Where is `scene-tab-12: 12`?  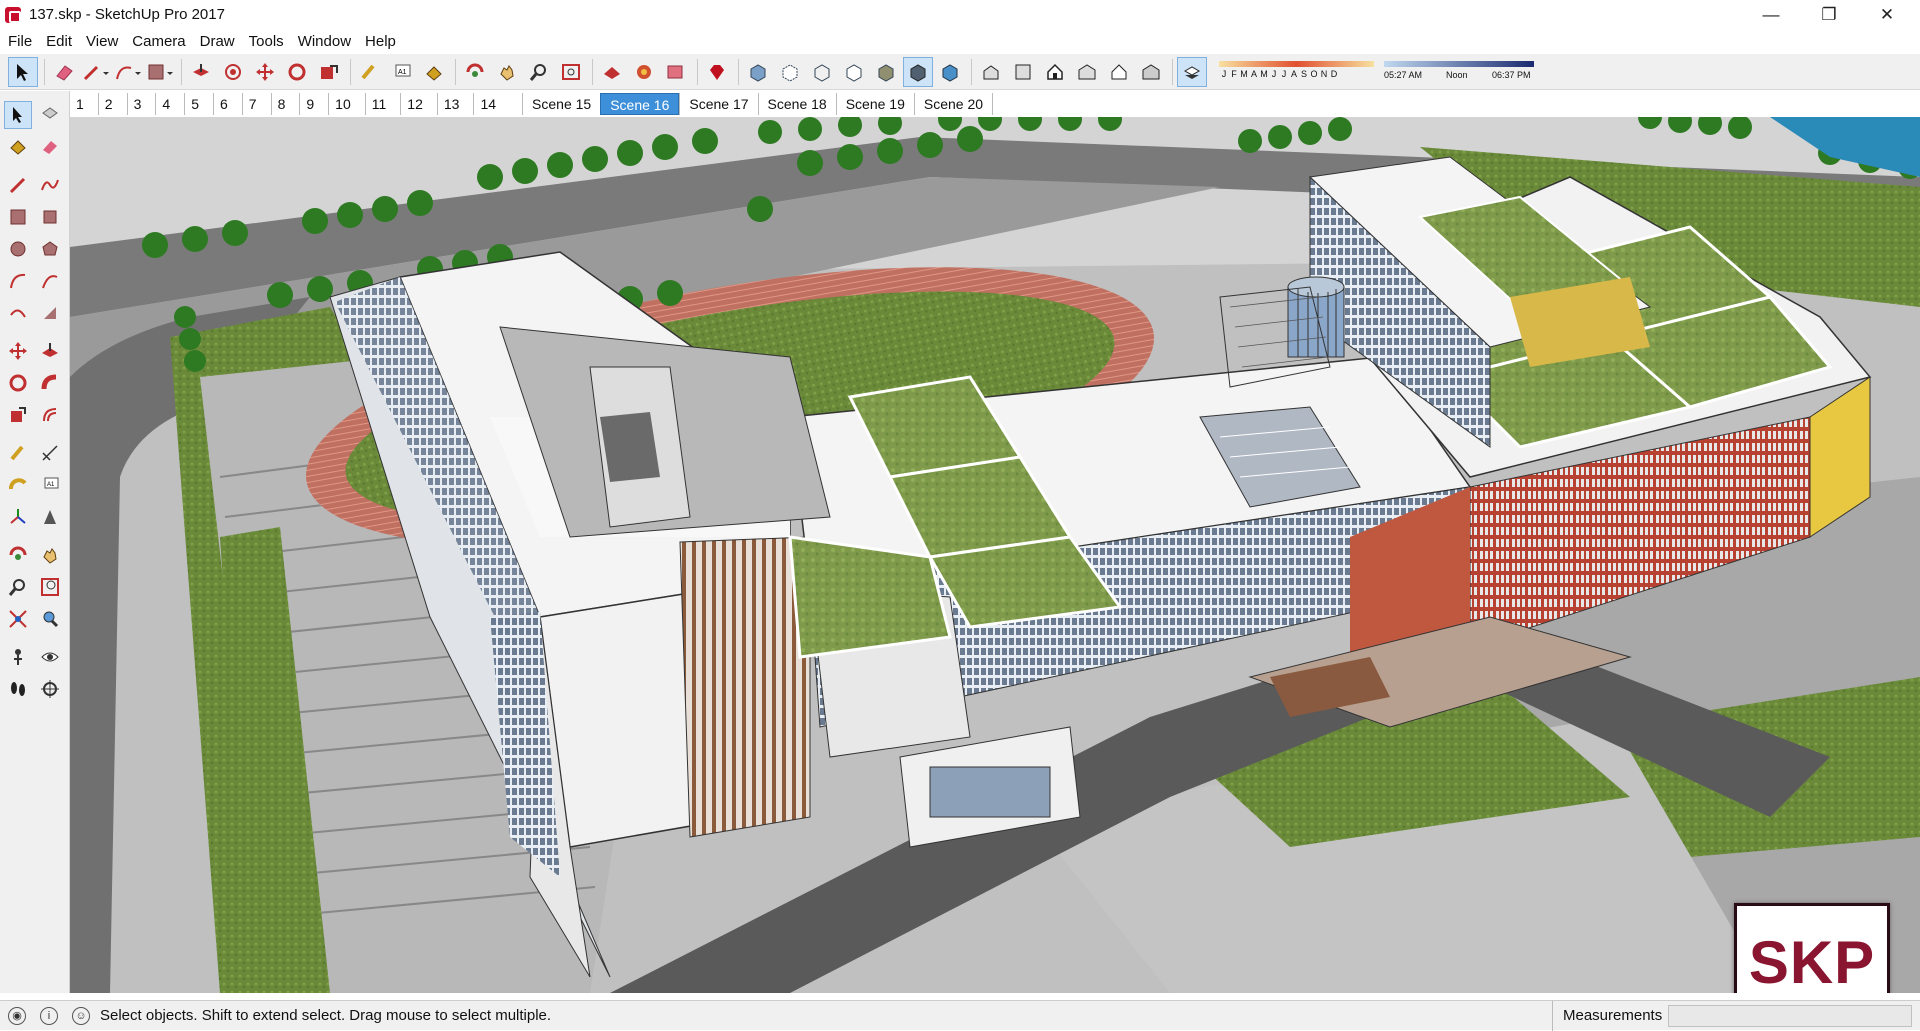
scene-tab-12: 12 is located at coordinates (418, 104).